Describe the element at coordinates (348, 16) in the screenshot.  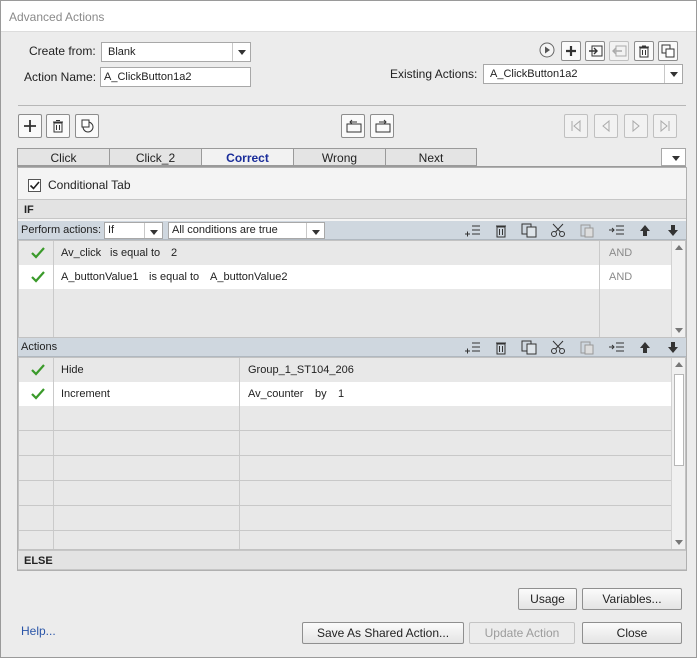
I see `title-bar: Advanced Actions` at that location.